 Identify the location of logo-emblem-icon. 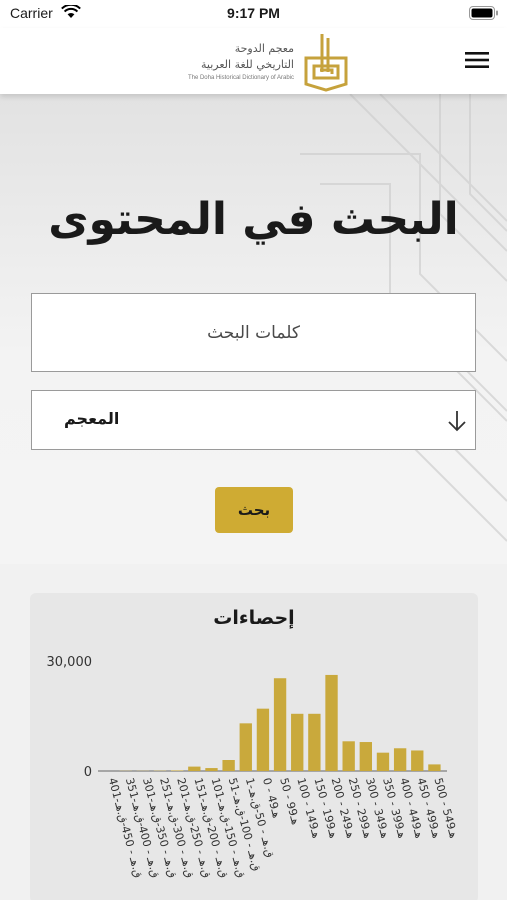
(326, 63).